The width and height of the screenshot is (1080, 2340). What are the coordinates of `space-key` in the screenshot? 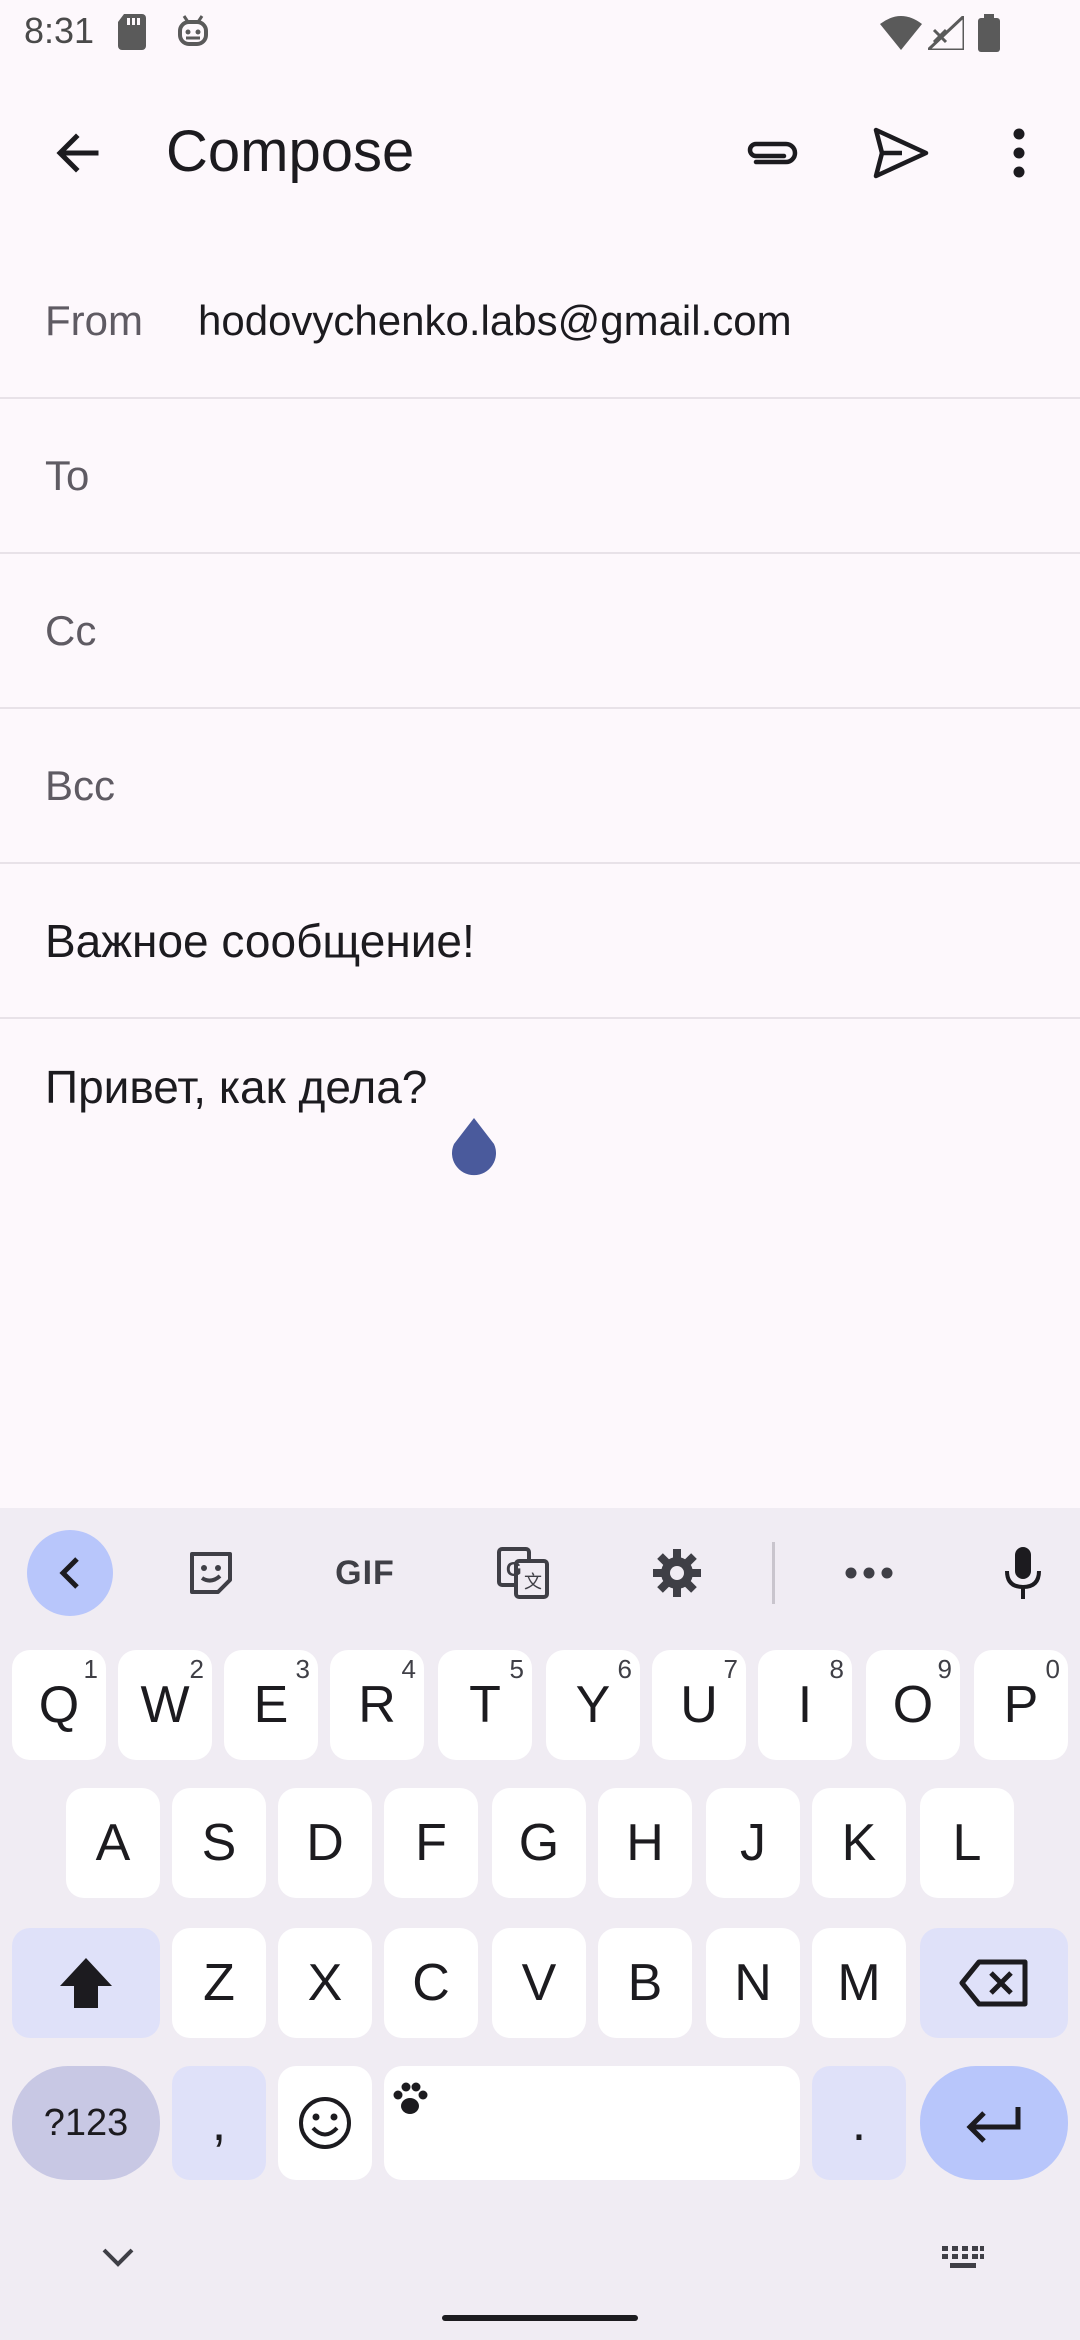 It's located at (592, 2123).